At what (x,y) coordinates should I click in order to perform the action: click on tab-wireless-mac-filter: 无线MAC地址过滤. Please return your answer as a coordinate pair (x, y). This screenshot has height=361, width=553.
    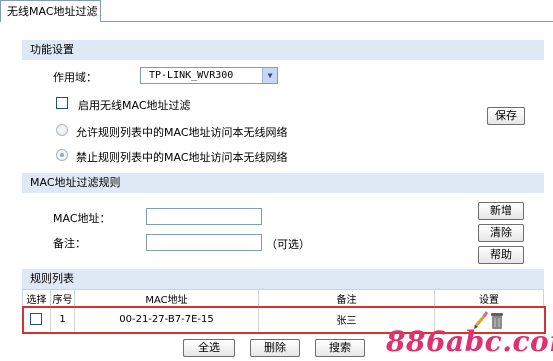
    Looking at the image, I should click on (50, 11).